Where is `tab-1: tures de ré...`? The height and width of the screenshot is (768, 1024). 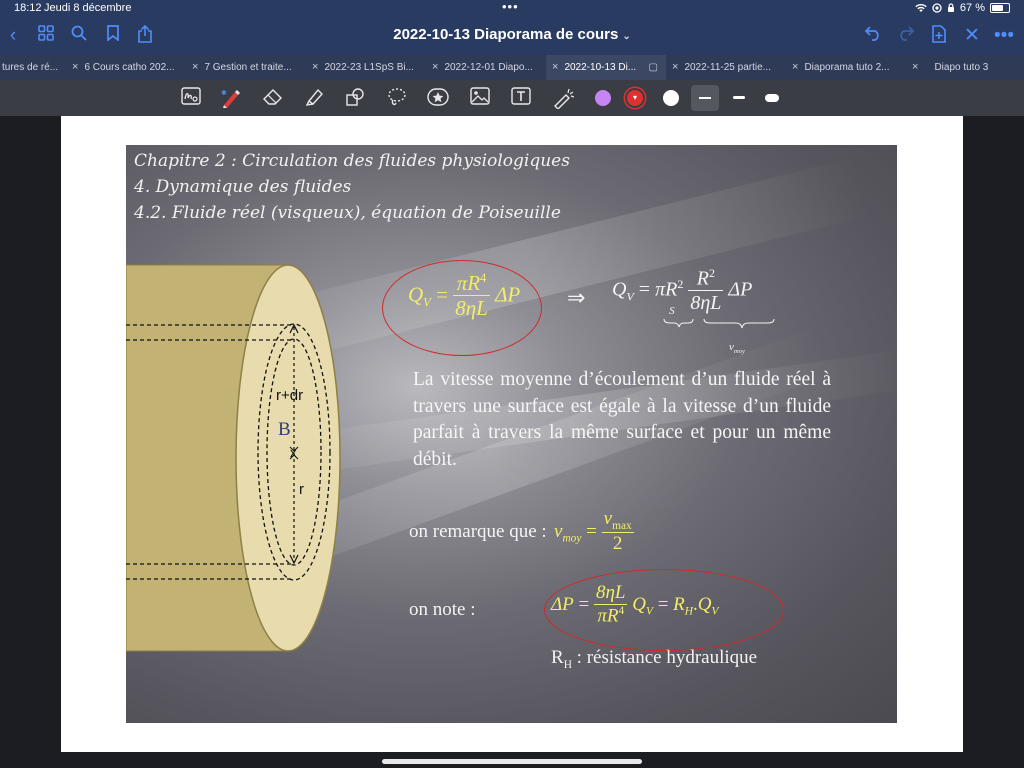 tab-1: tures de ré... is located at coordinates (33, 67).